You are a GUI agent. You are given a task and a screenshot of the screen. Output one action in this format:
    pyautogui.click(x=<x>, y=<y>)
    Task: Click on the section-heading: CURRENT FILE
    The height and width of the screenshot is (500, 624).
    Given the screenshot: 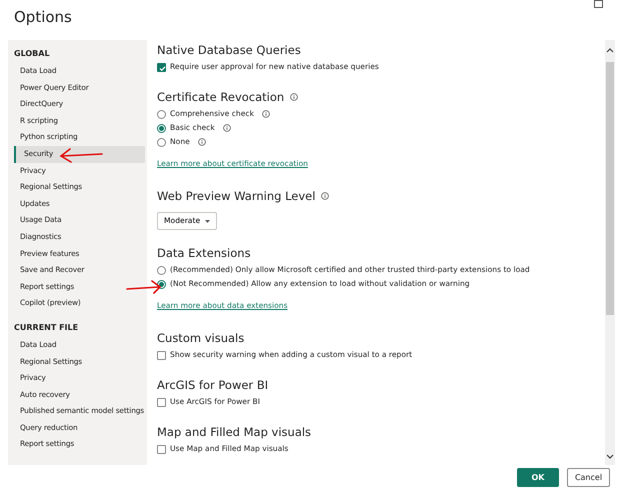 What is the action you would take?
    pyautogui.click(x=46, y=328)
    